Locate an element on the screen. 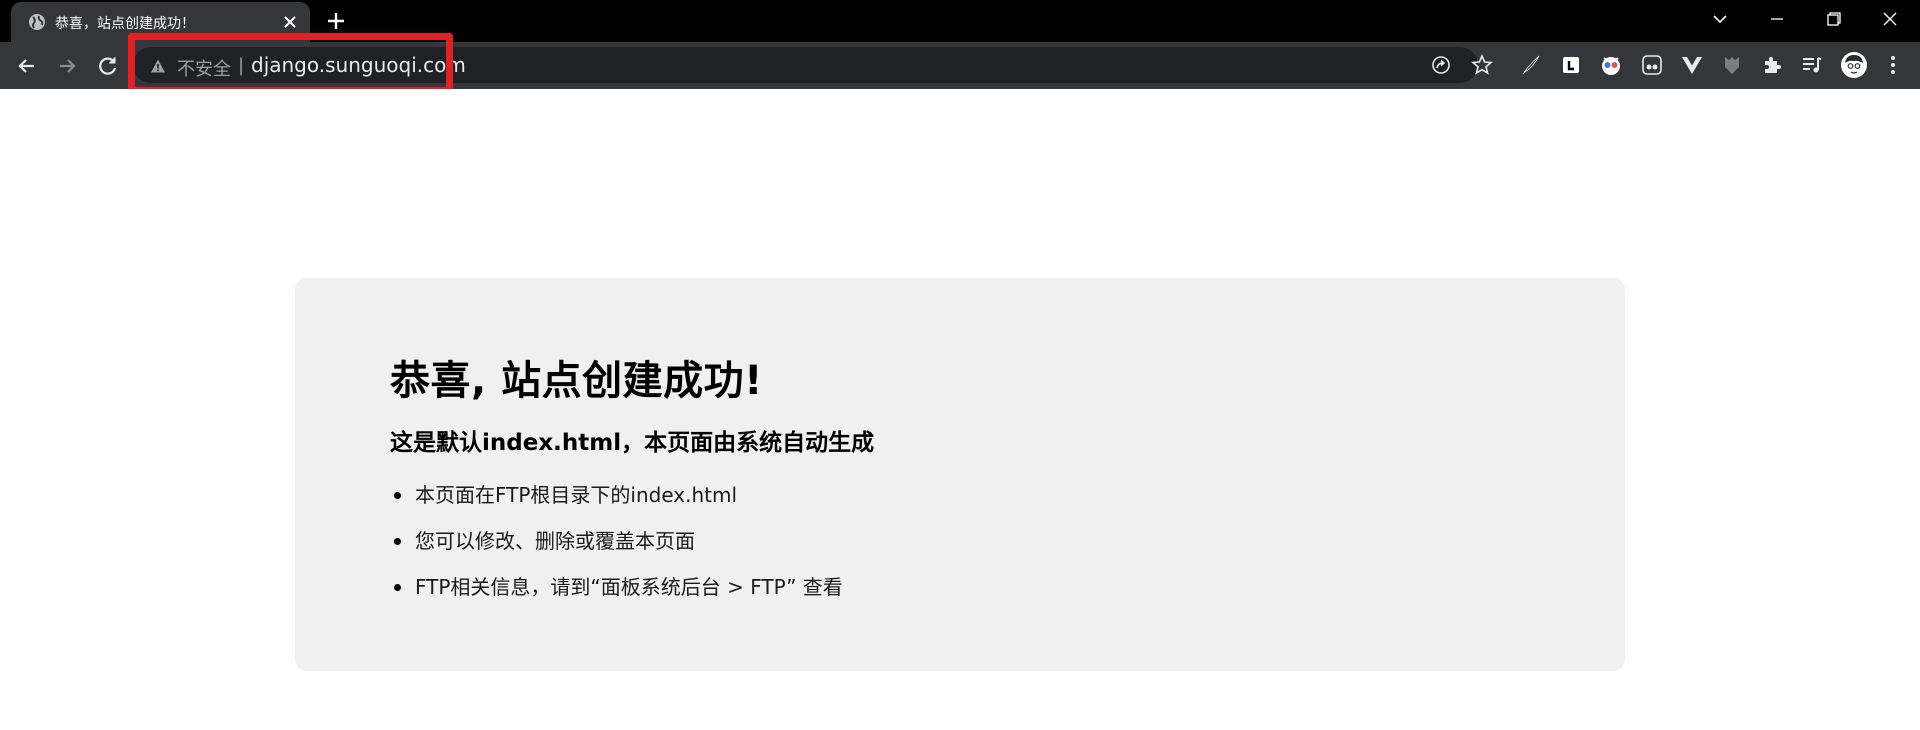  list-item: 本页面在FTP根目录下的index.html is located at coordinates (616, 504).